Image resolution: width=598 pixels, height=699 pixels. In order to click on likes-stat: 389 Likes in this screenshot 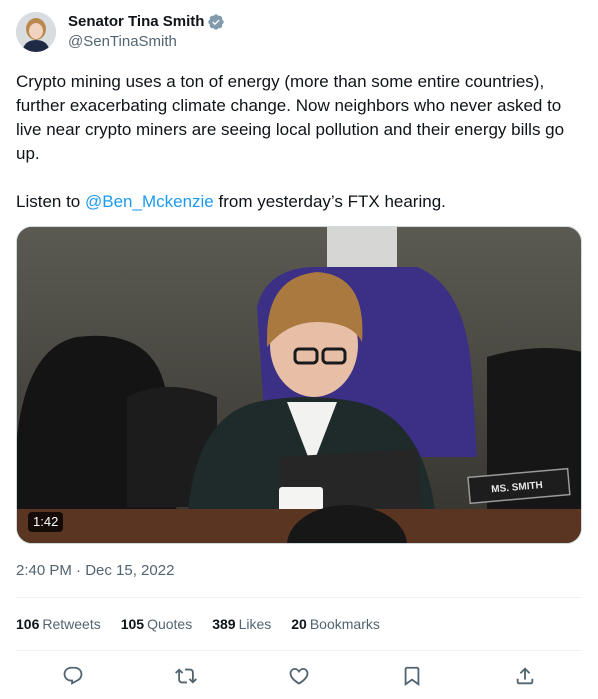, I will do `click(241, 624)`.